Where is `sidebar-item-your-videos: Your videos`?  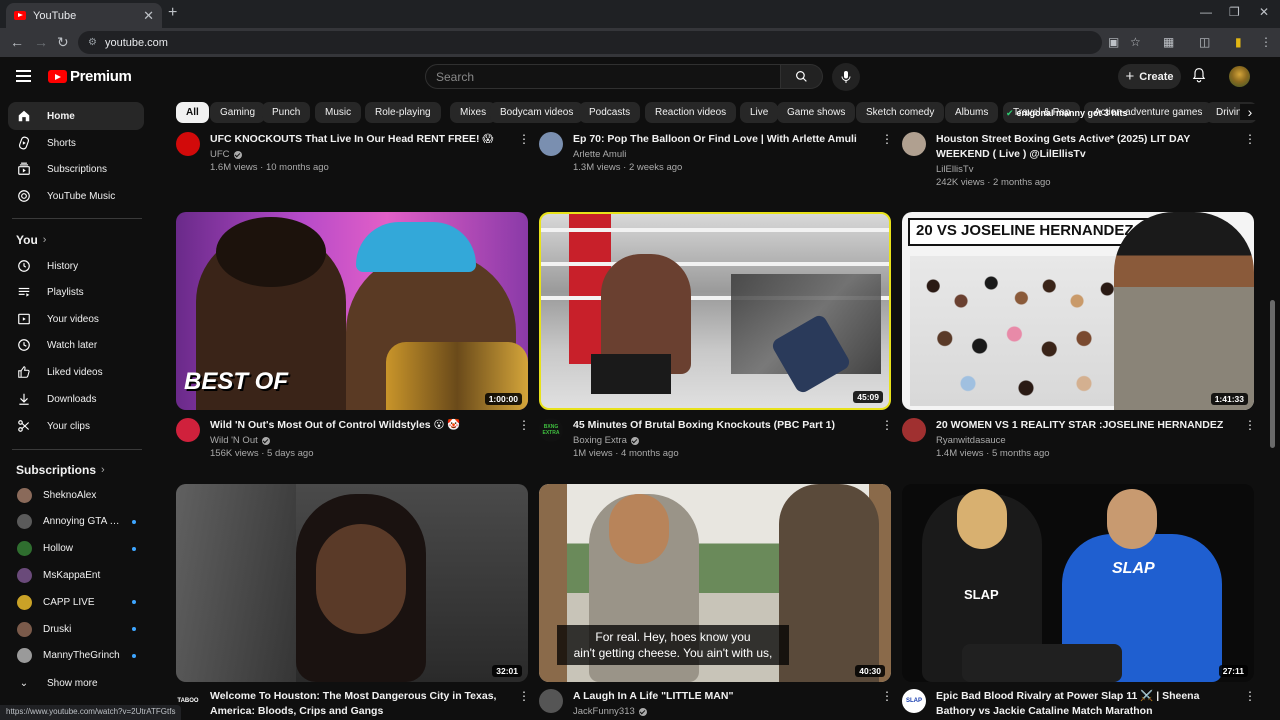 sidebar-item-your-videos: Your videos is located at coordinates (76, 319).